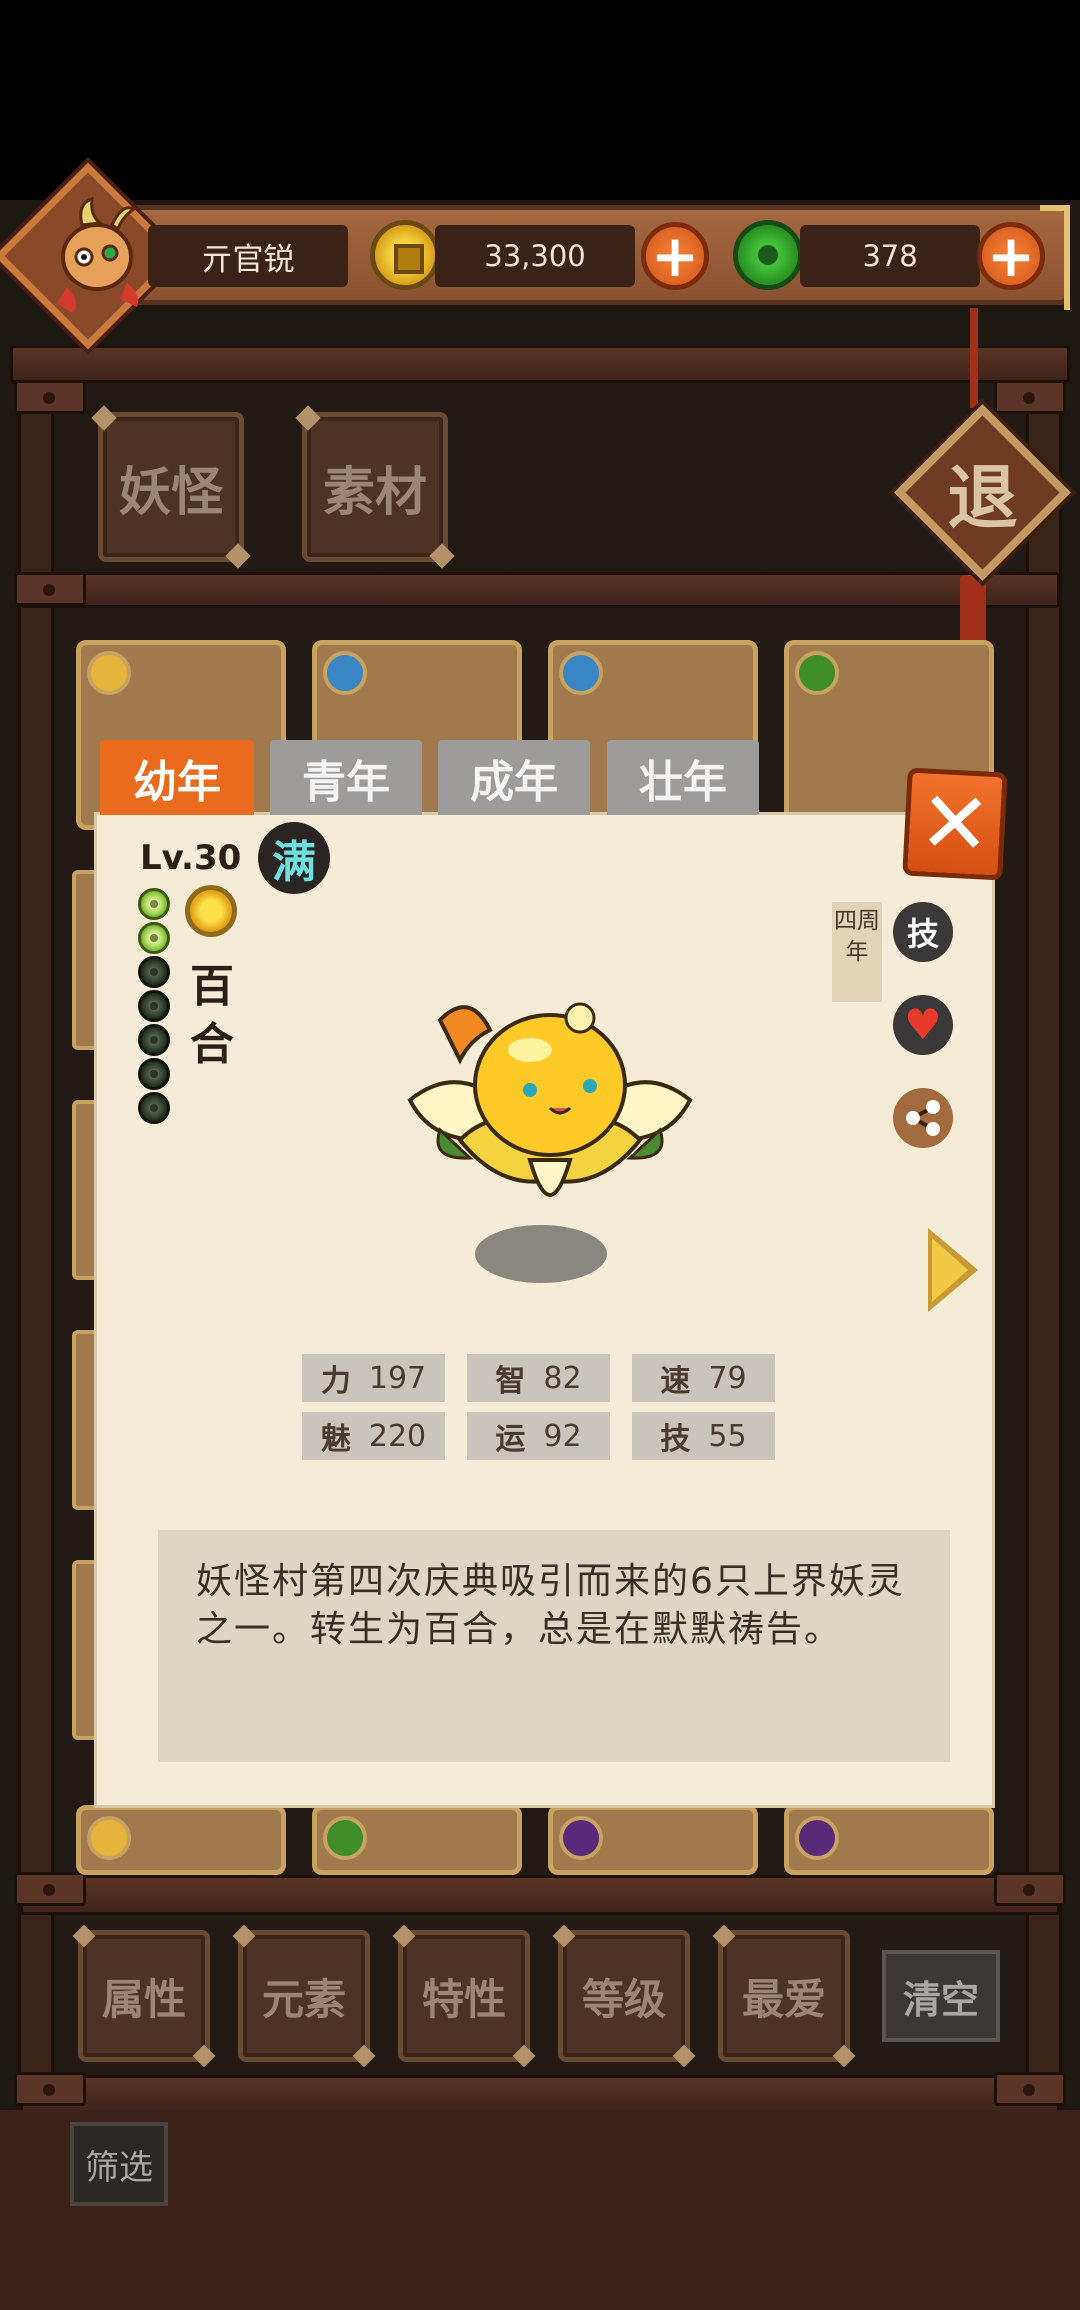 The height and width of the screenshot is (2310, 1080). I want to click on tab-juvenile: 幼年, so click(177, 777).